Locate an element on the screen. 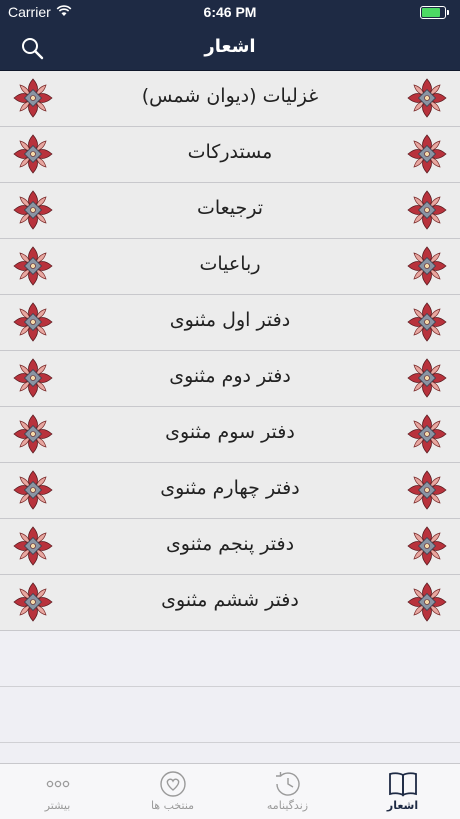 The height and width of the screenshot is (819, 460). poem-title: دفتر اول مثنوی is located at coordinates (230, 320).